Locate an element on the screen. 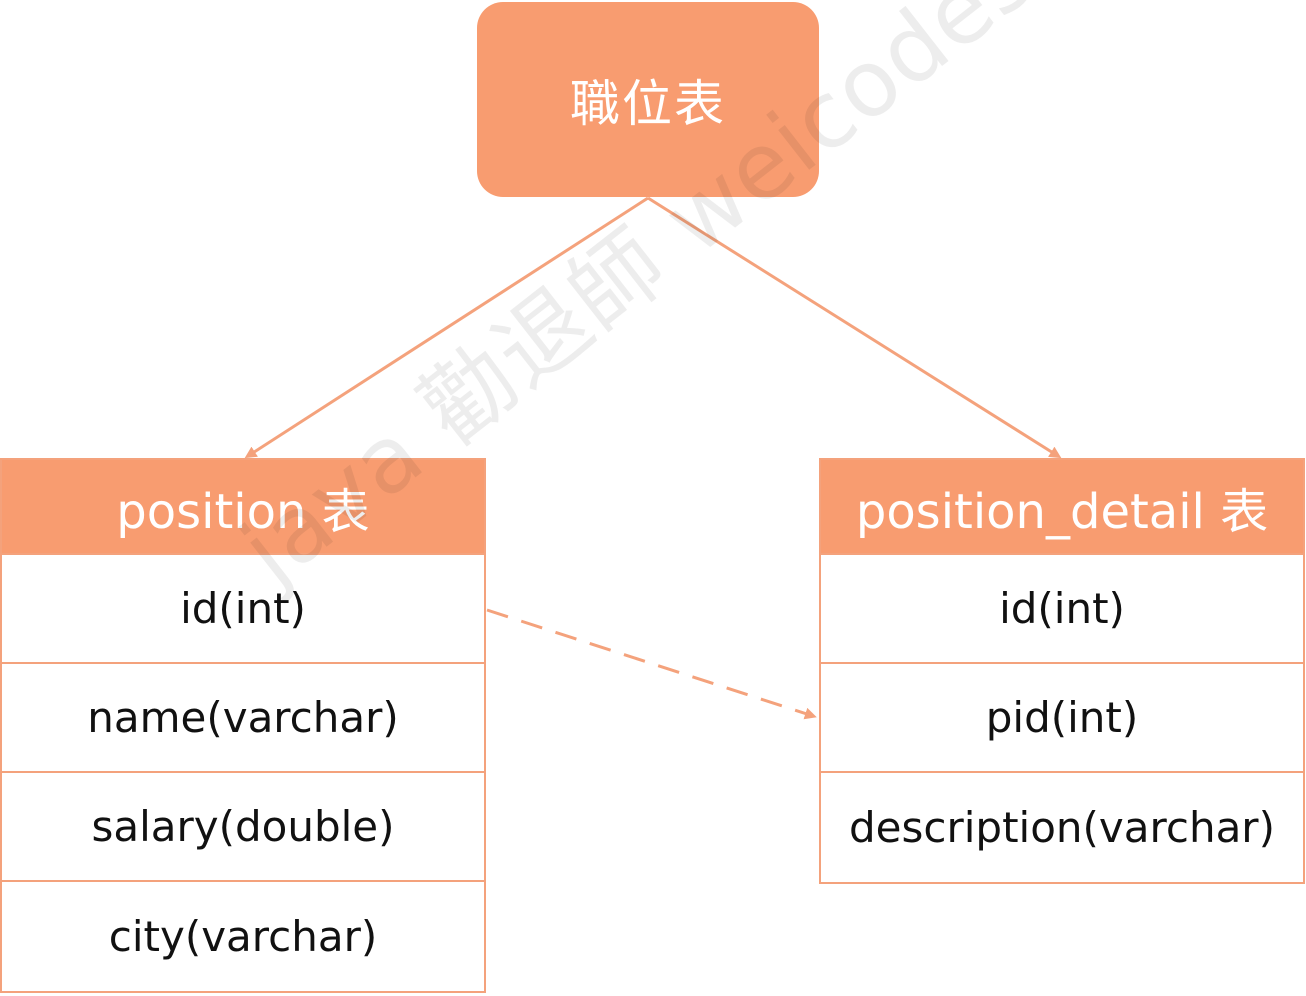  root-node-position-table: 職位表 is located at coordinates (648, 99).